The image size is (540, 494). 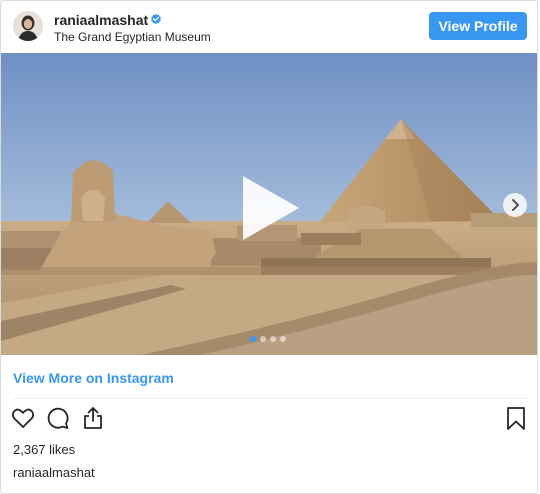 What do you see at coordinates (270, 398) in the screenshot?
I see `divider` at bounding box center [270, 398].